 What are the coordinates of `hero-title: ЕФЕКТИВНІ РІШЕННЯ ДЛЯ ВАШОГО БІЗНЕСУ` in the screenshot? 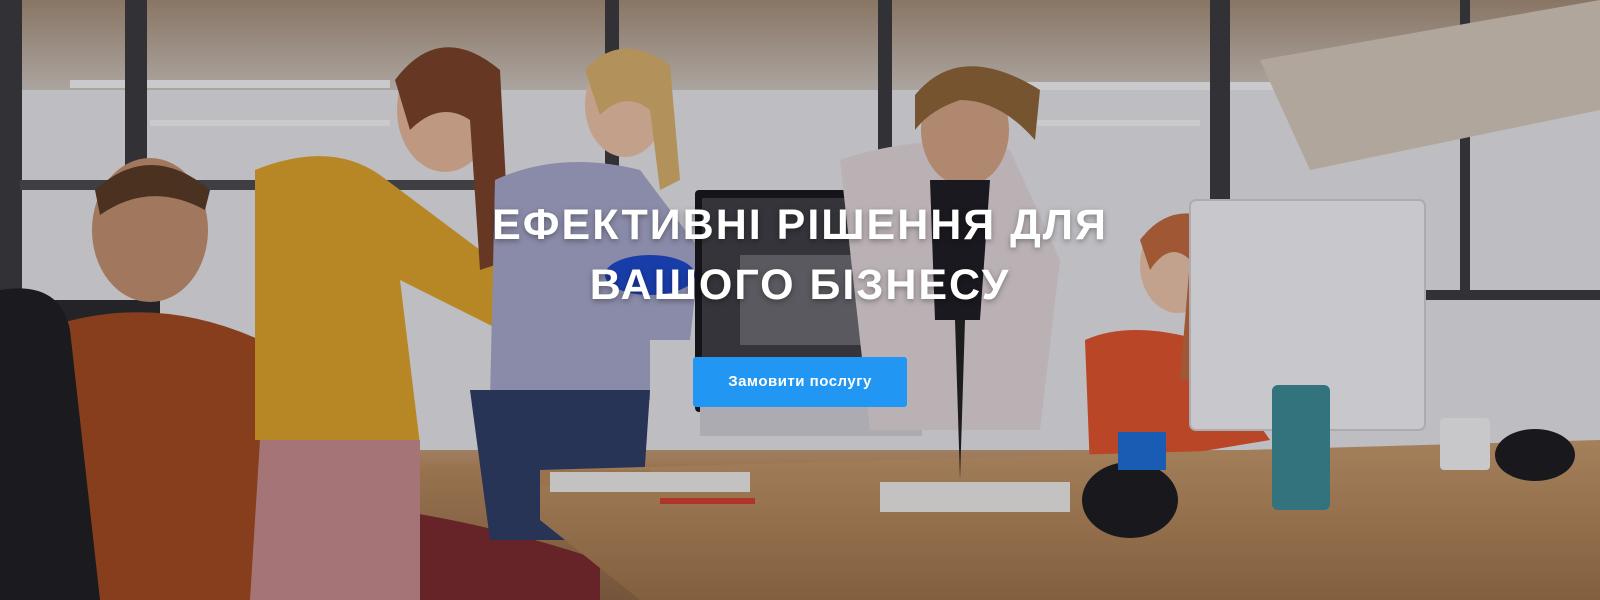 It's located at (800, 255).